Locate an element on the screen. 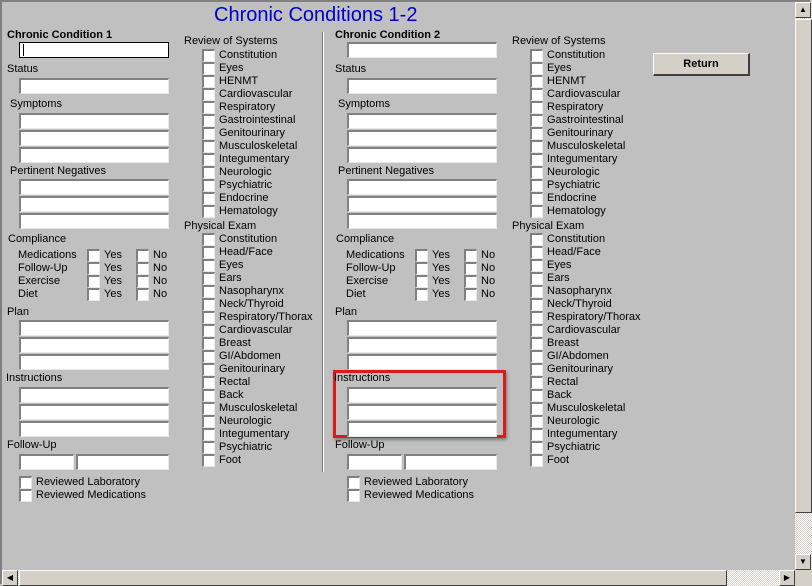 The image size is (812, 586). horizontal-scroll-thumb is located at coordinates (373, 578).